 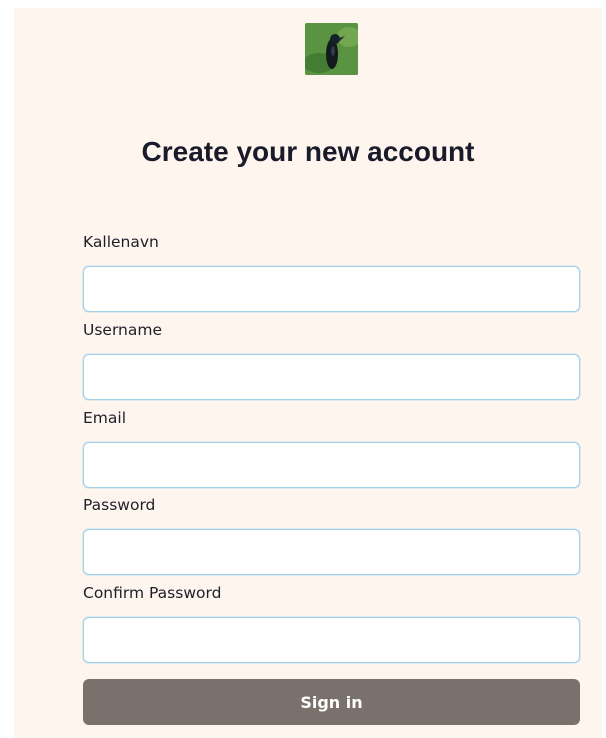 I want to click on bird-photo-icon, so click(x=331, y=49).